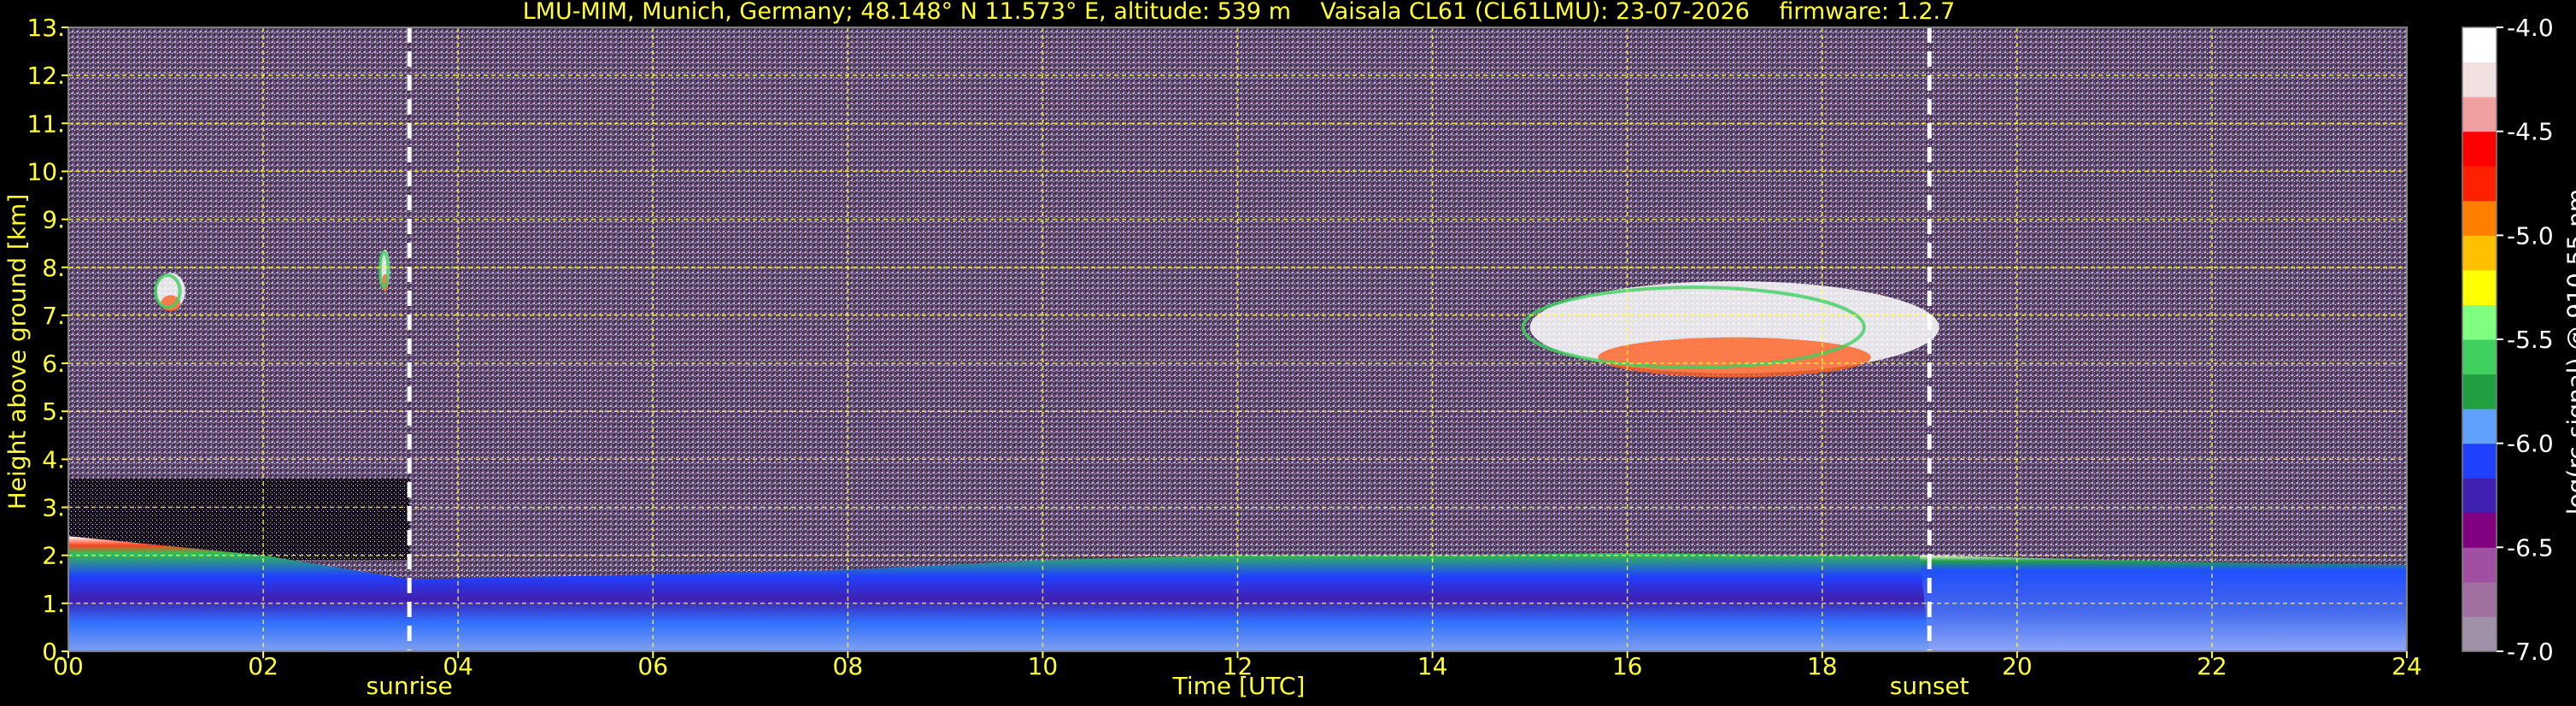  Describe the element at coordinates (1239, 686) in the screenshot. I see `x-axis-label: Time [UTC]` at that location.